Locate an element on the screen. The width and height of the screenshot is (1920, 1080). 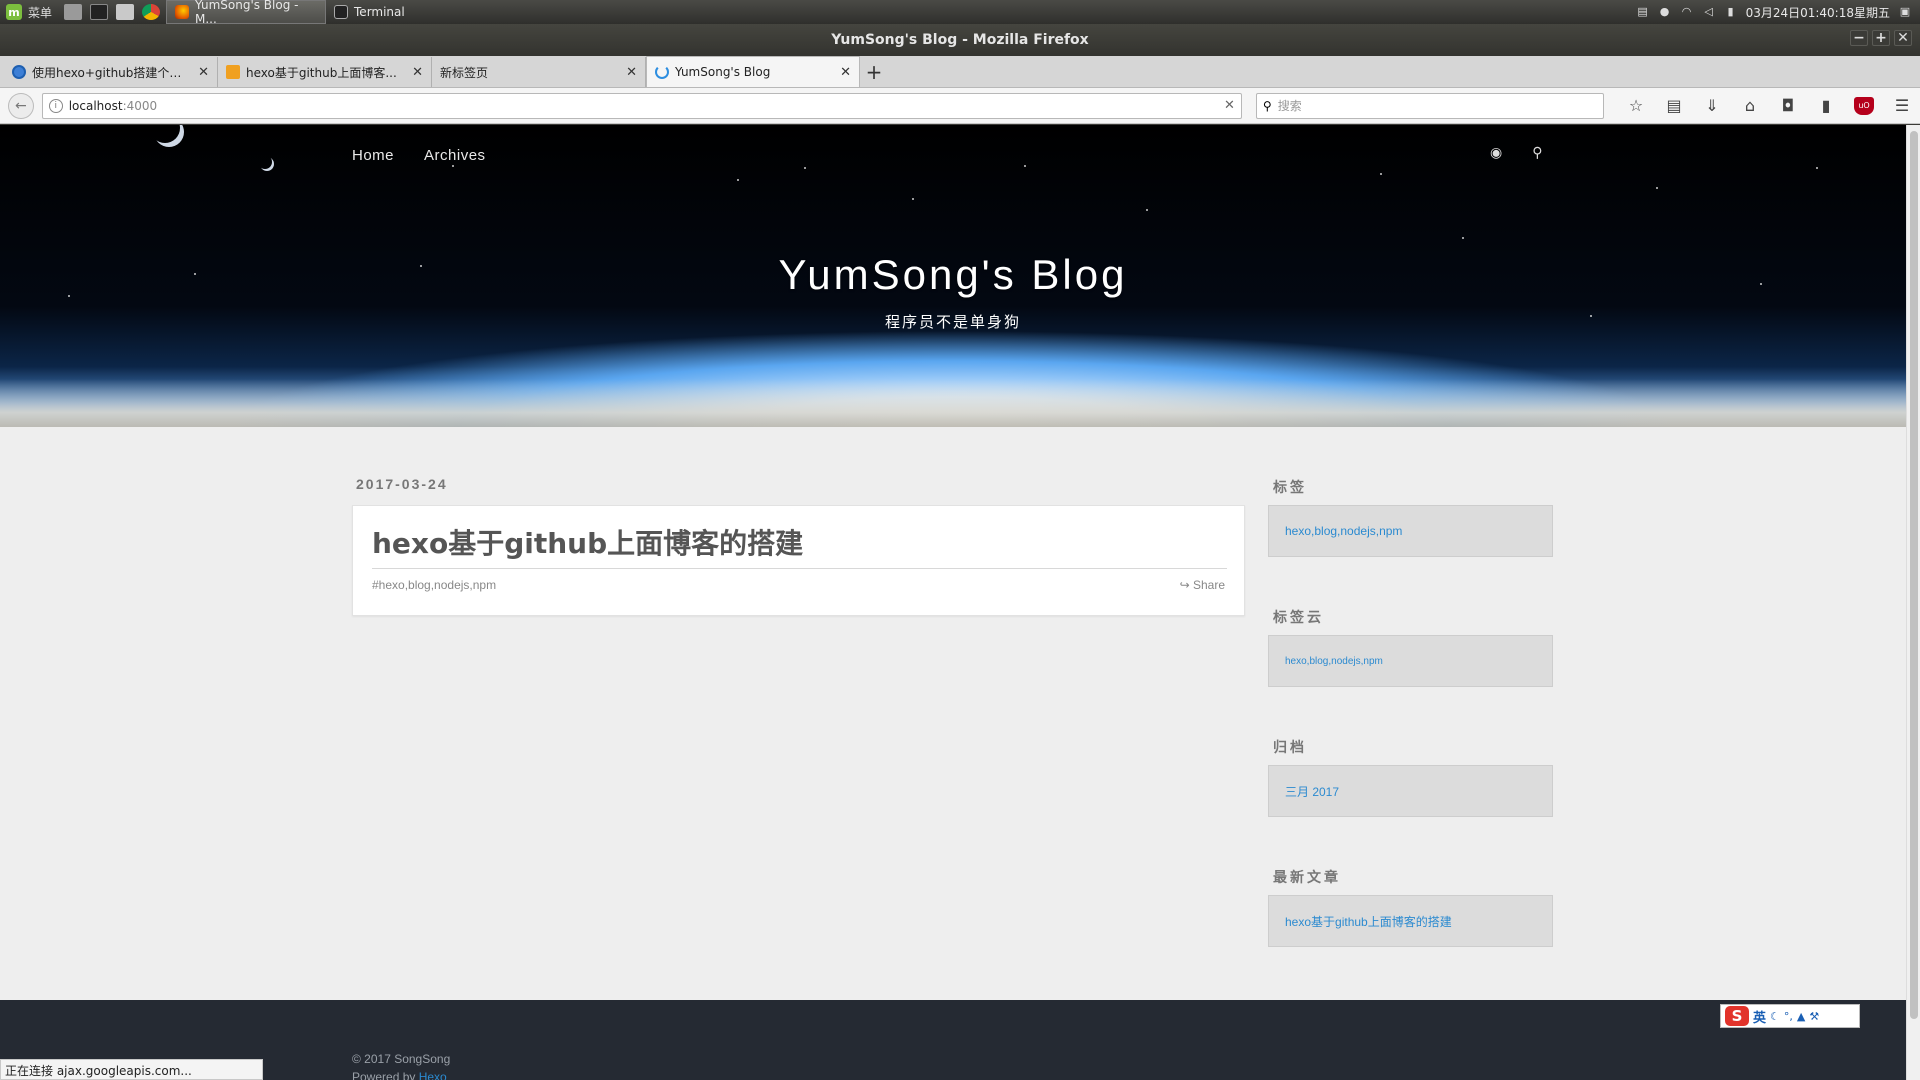
battery-icon: ▮ is located at coordinates (1731, 12).